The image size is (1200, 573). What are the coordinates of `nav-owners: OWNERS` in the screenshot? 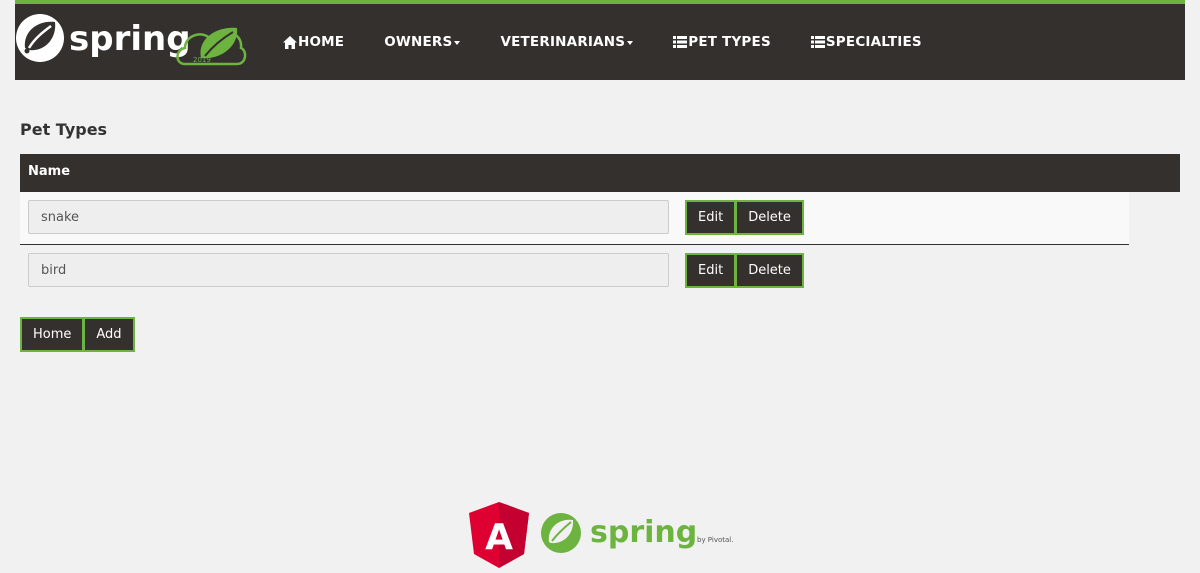 It's located at (422, 42).